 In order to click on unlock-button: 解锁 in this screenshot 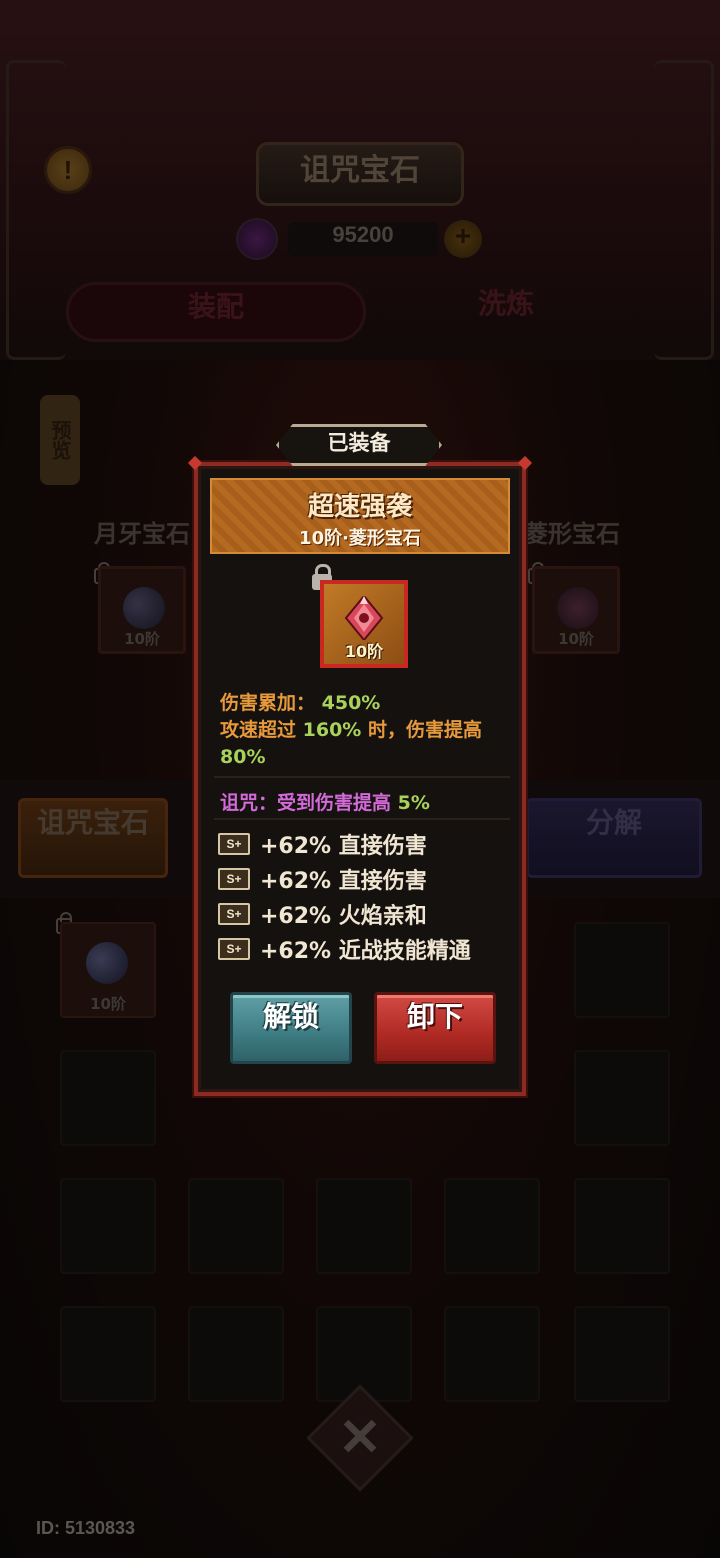, I will do `click(291, 1028)`.